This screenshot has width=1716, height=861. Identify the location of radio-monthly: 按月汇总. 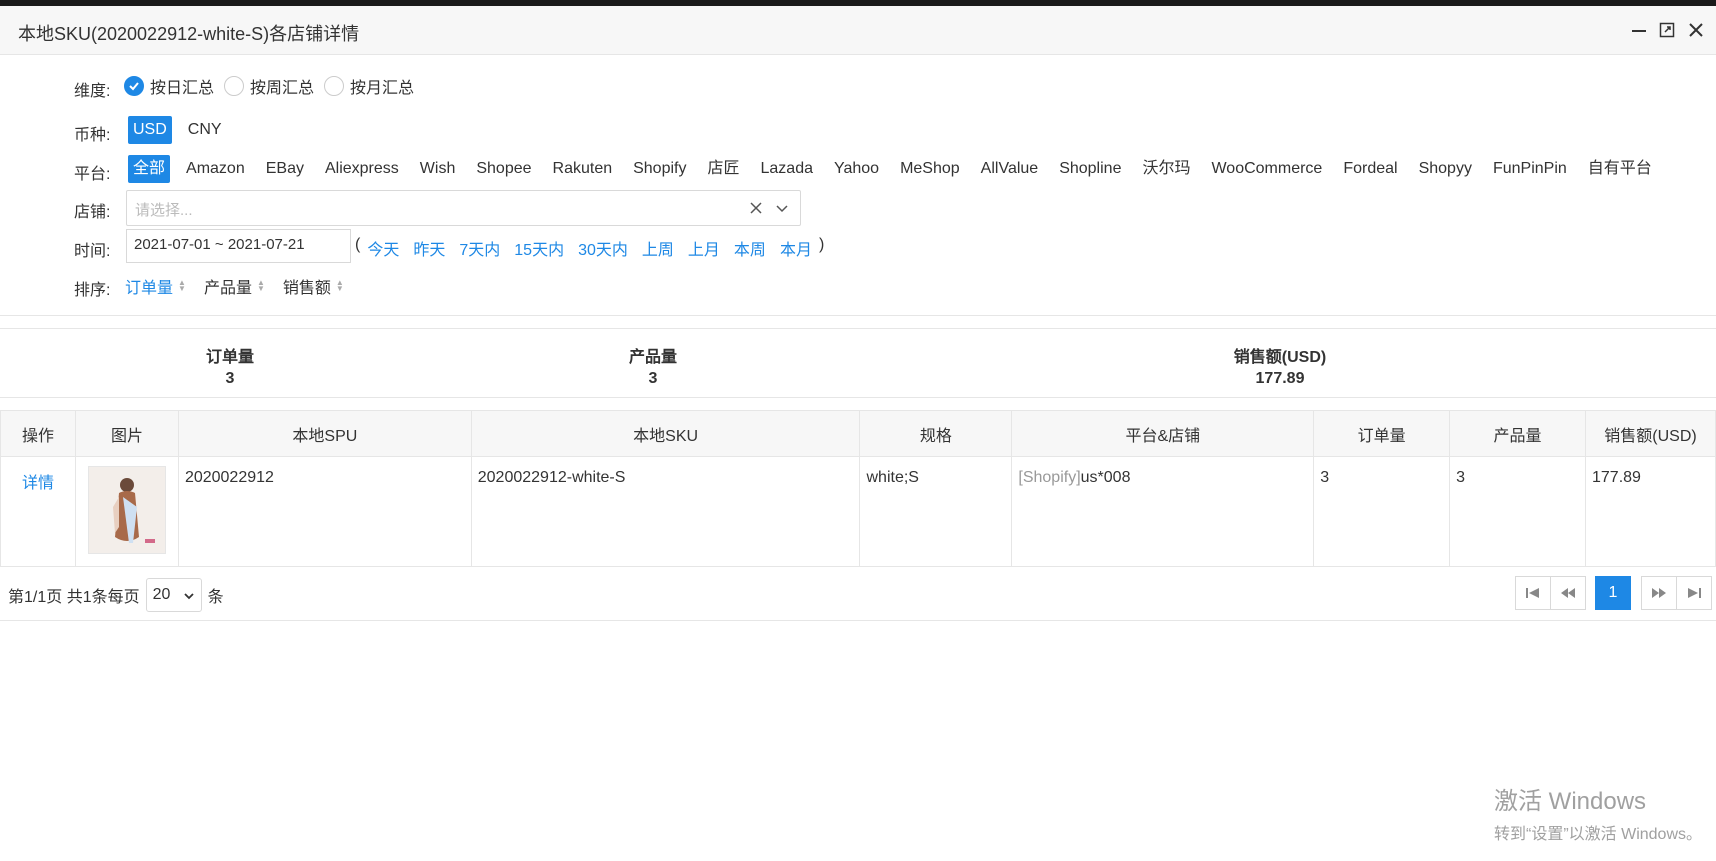
(369, 86).